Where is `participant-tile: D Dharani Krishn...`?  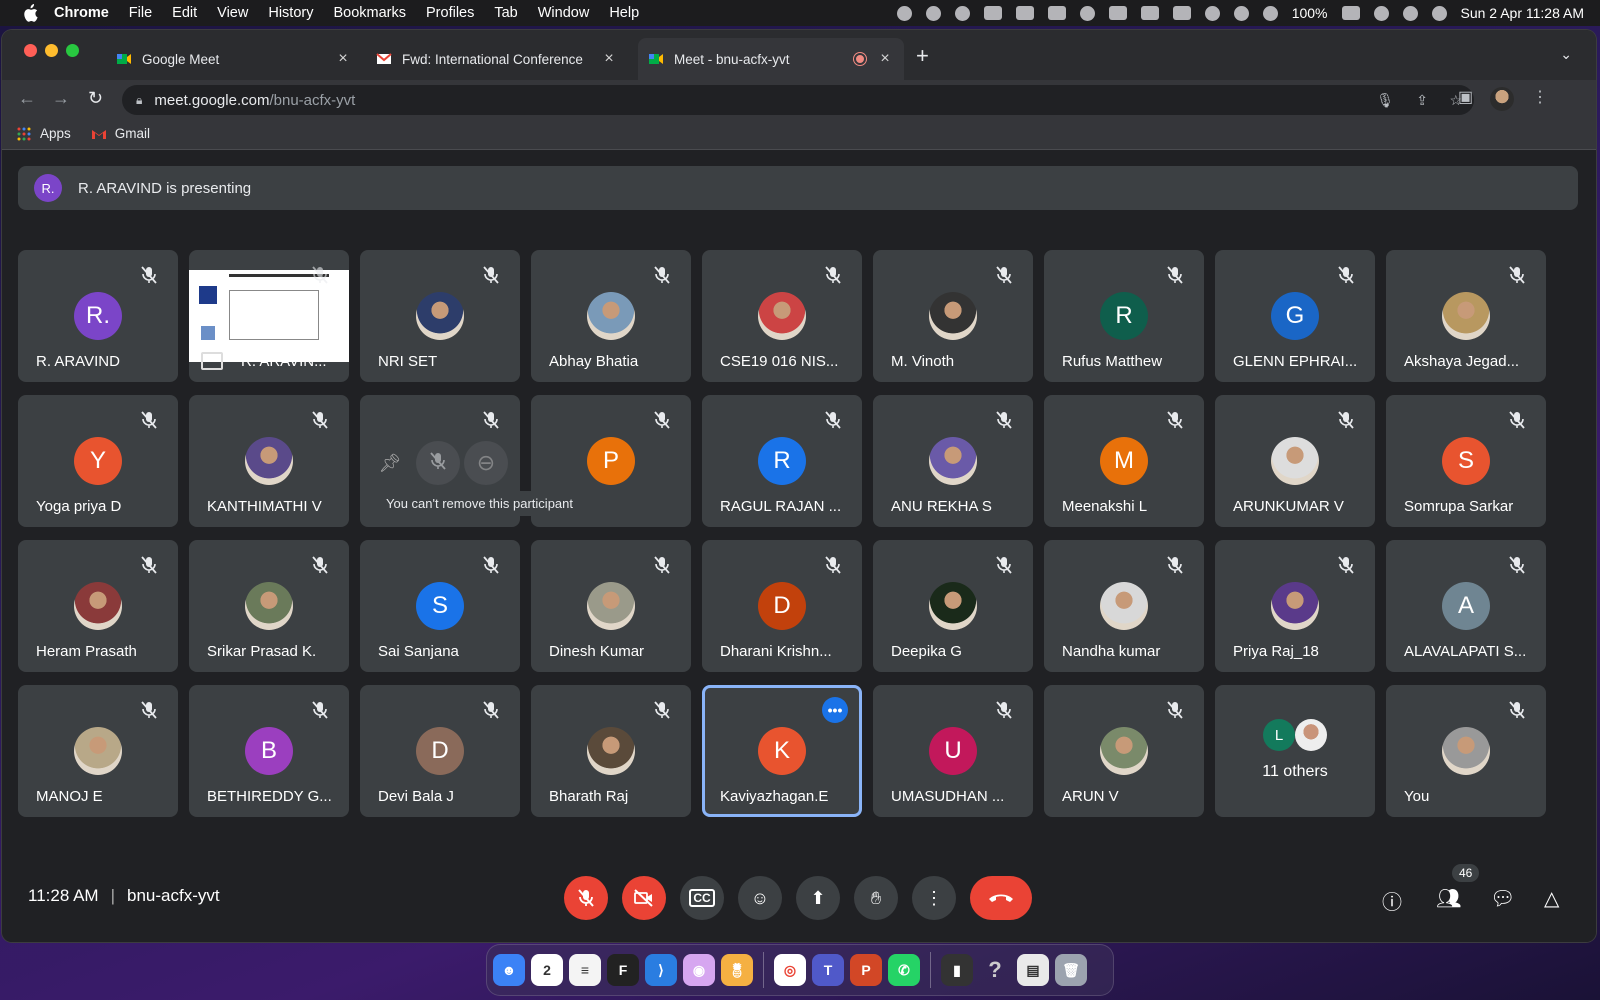 participant-tile: D Dharani Krishn... is located at coordinates (782, 606).